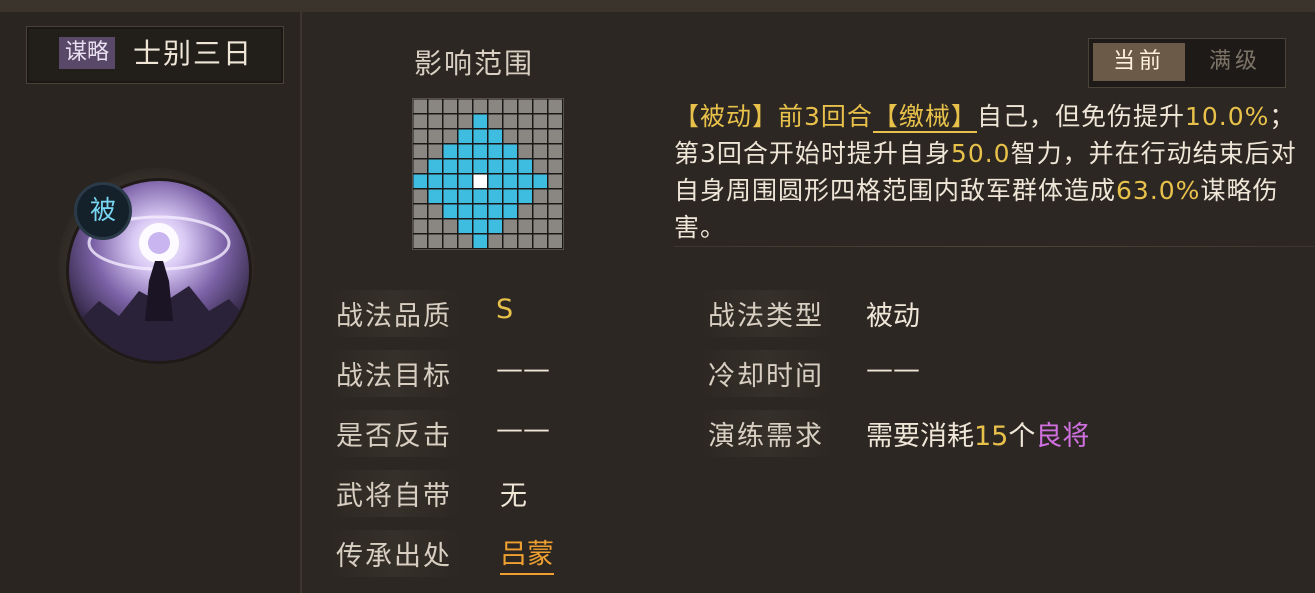  I want to click on type-label: 战法类型, so click(766, 313).